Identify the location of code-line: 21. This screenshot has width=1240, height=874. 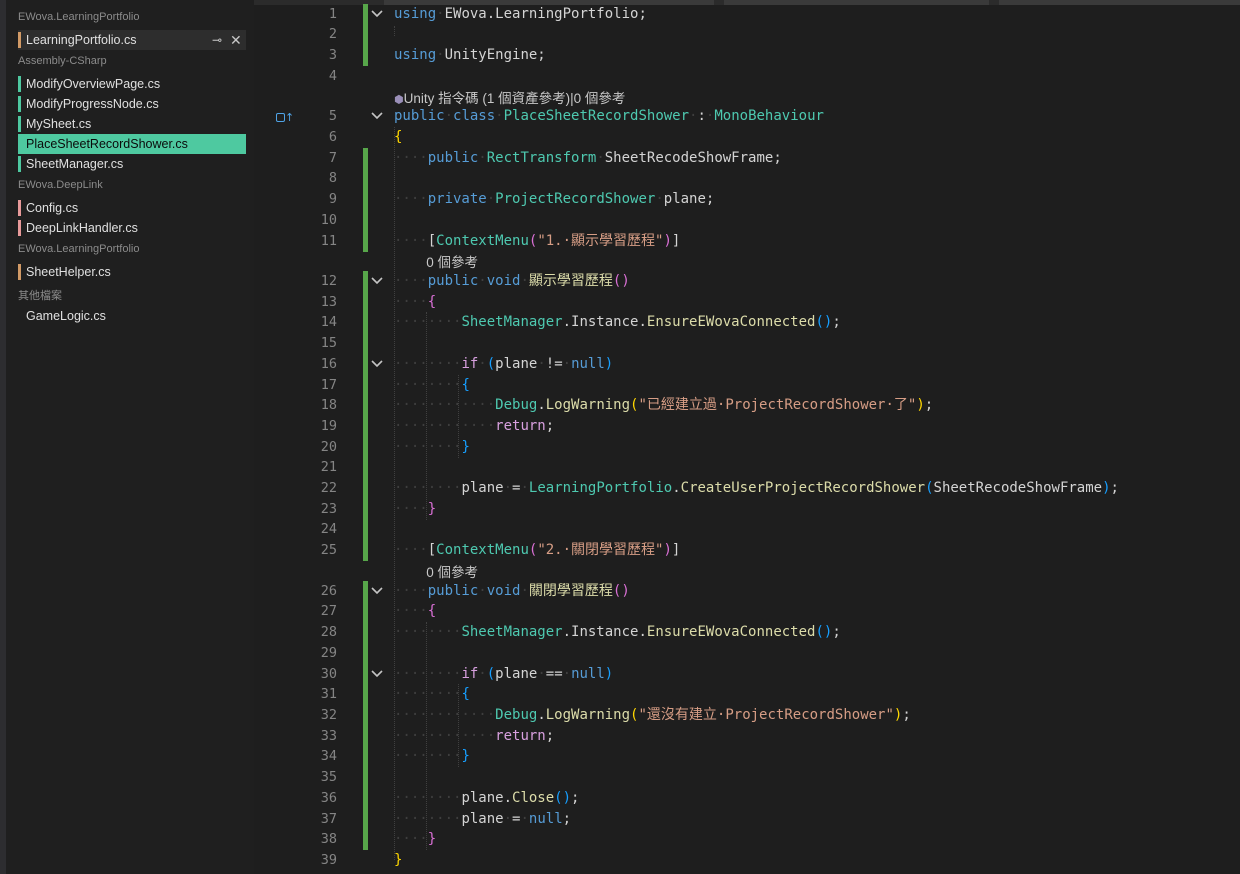
(747, 467).